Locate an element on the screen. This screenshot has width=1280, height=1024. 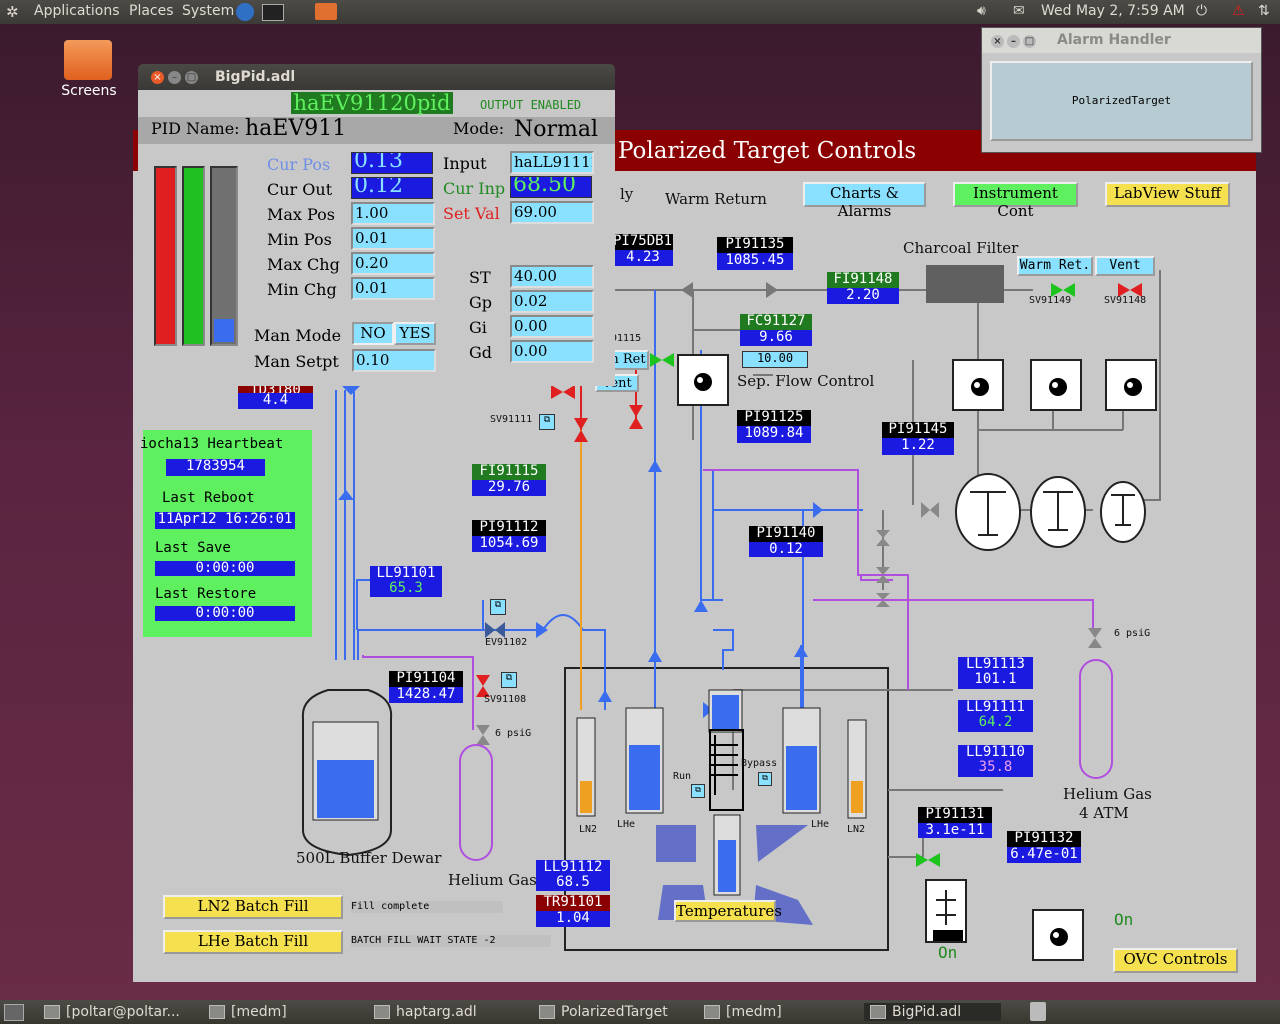
temperatures-button: Temperatures is located at coordinates (728, 911).